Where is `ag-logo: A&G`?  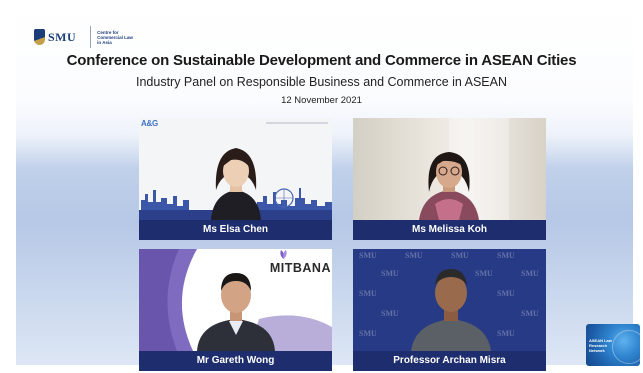
ag-logo: A&G is located at coordinates (149, 123).